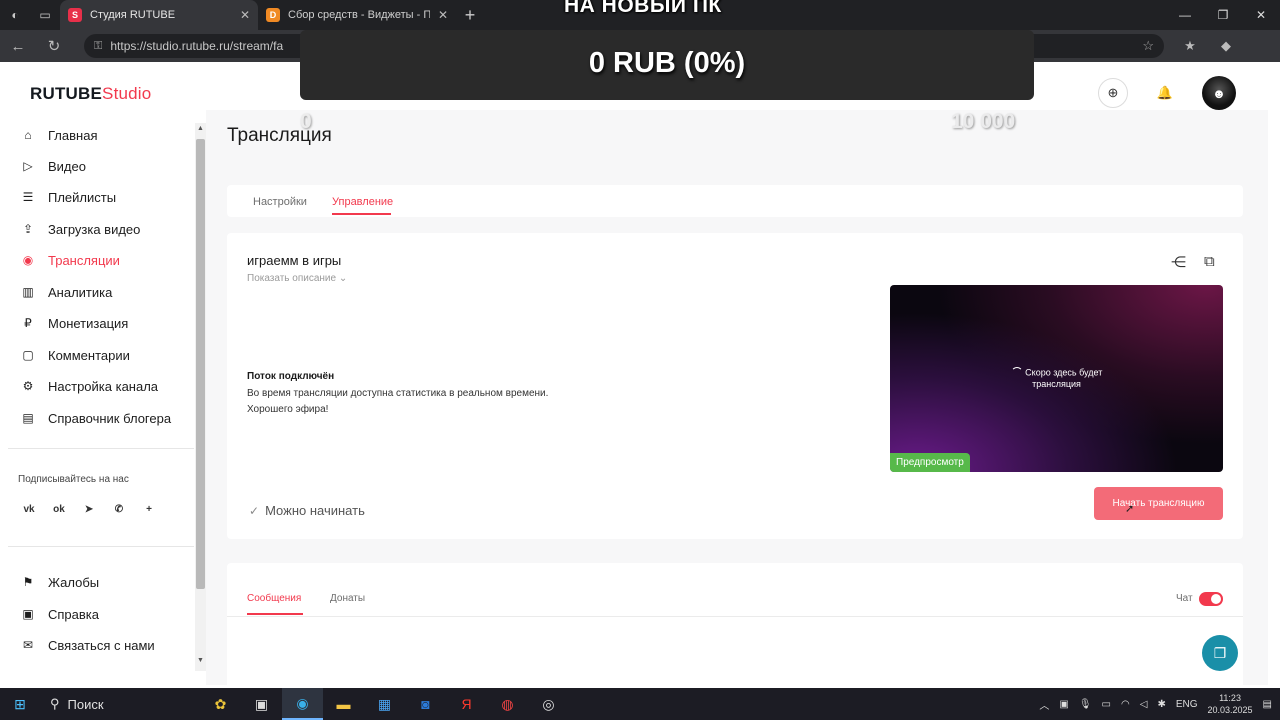 The width and height of the screenshot is (1280, 720). Describe the element at coordinates (343, 704) in the screenshot. I see `file-explorer-icon: ▬` at that location.